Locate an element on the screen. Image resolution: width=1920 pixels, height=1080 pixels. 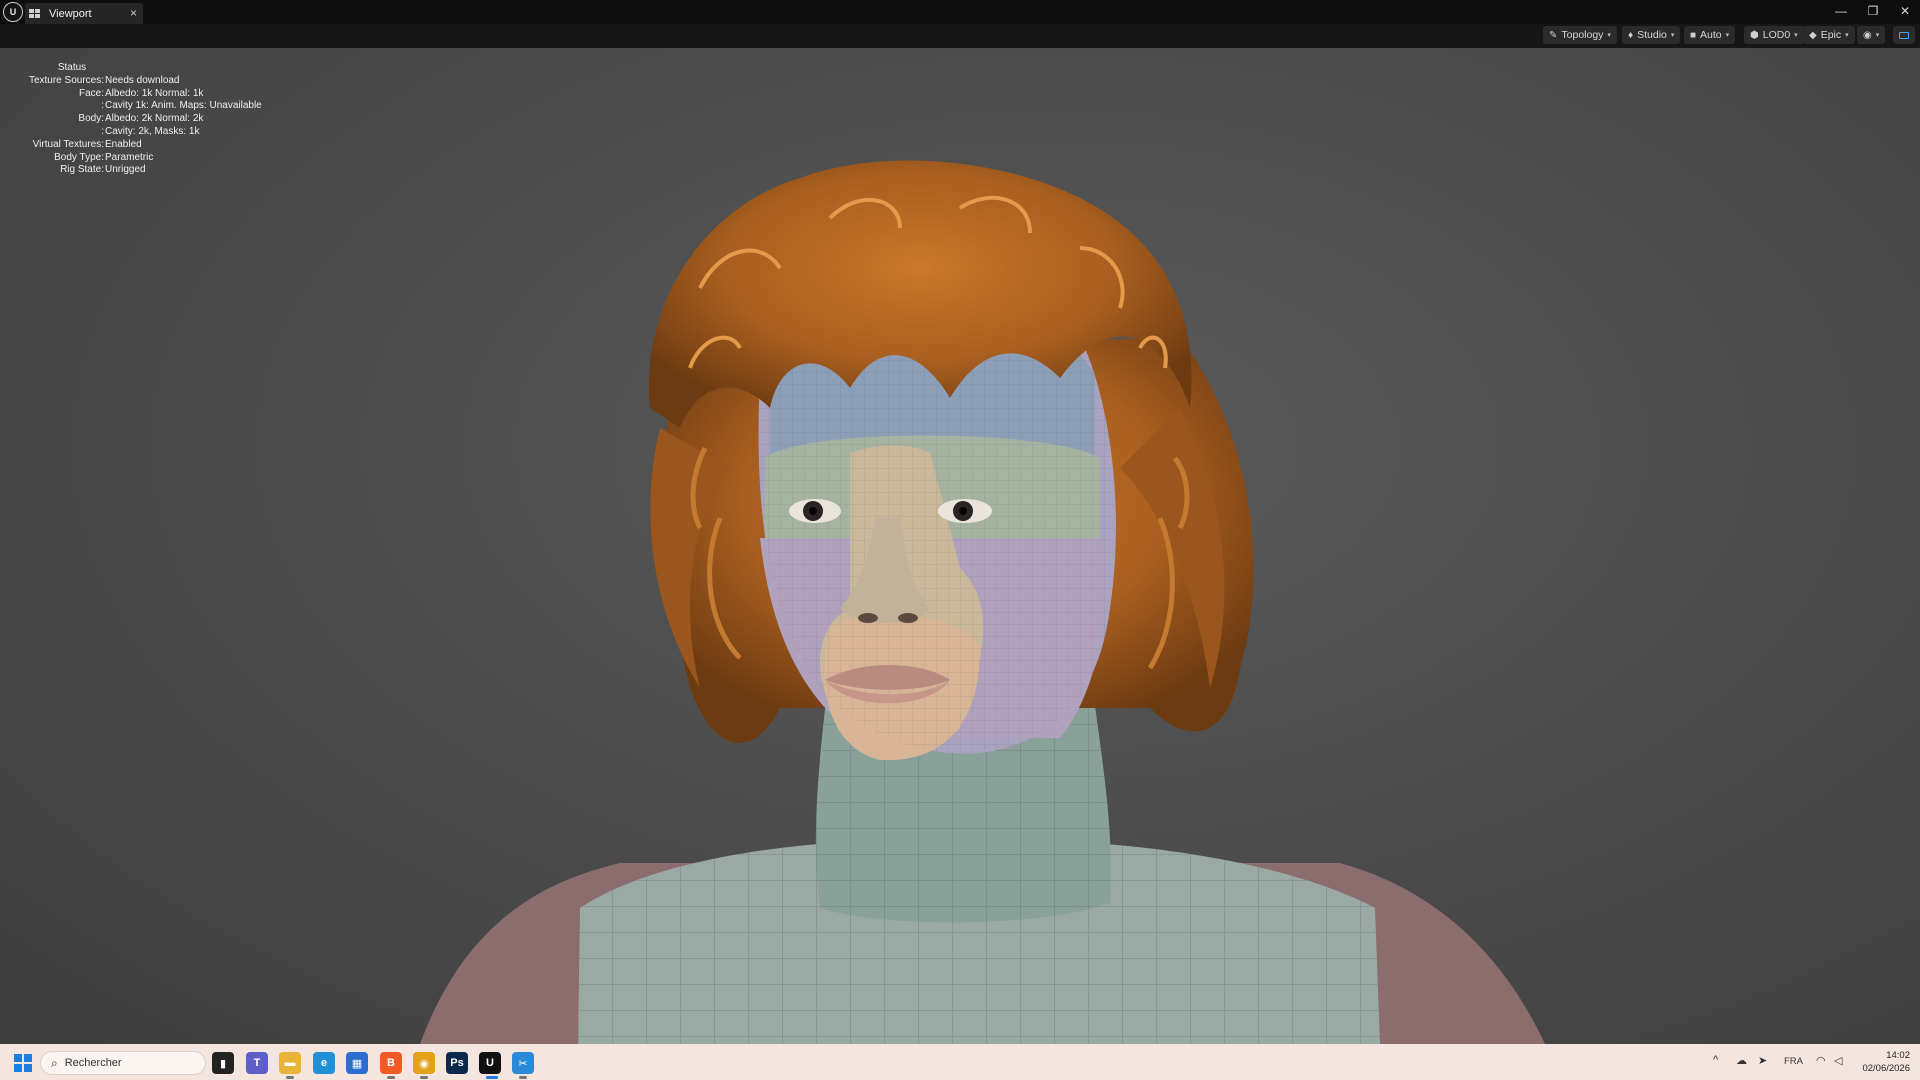
brave-app-icon: B is located at coordinates (391, 1063).